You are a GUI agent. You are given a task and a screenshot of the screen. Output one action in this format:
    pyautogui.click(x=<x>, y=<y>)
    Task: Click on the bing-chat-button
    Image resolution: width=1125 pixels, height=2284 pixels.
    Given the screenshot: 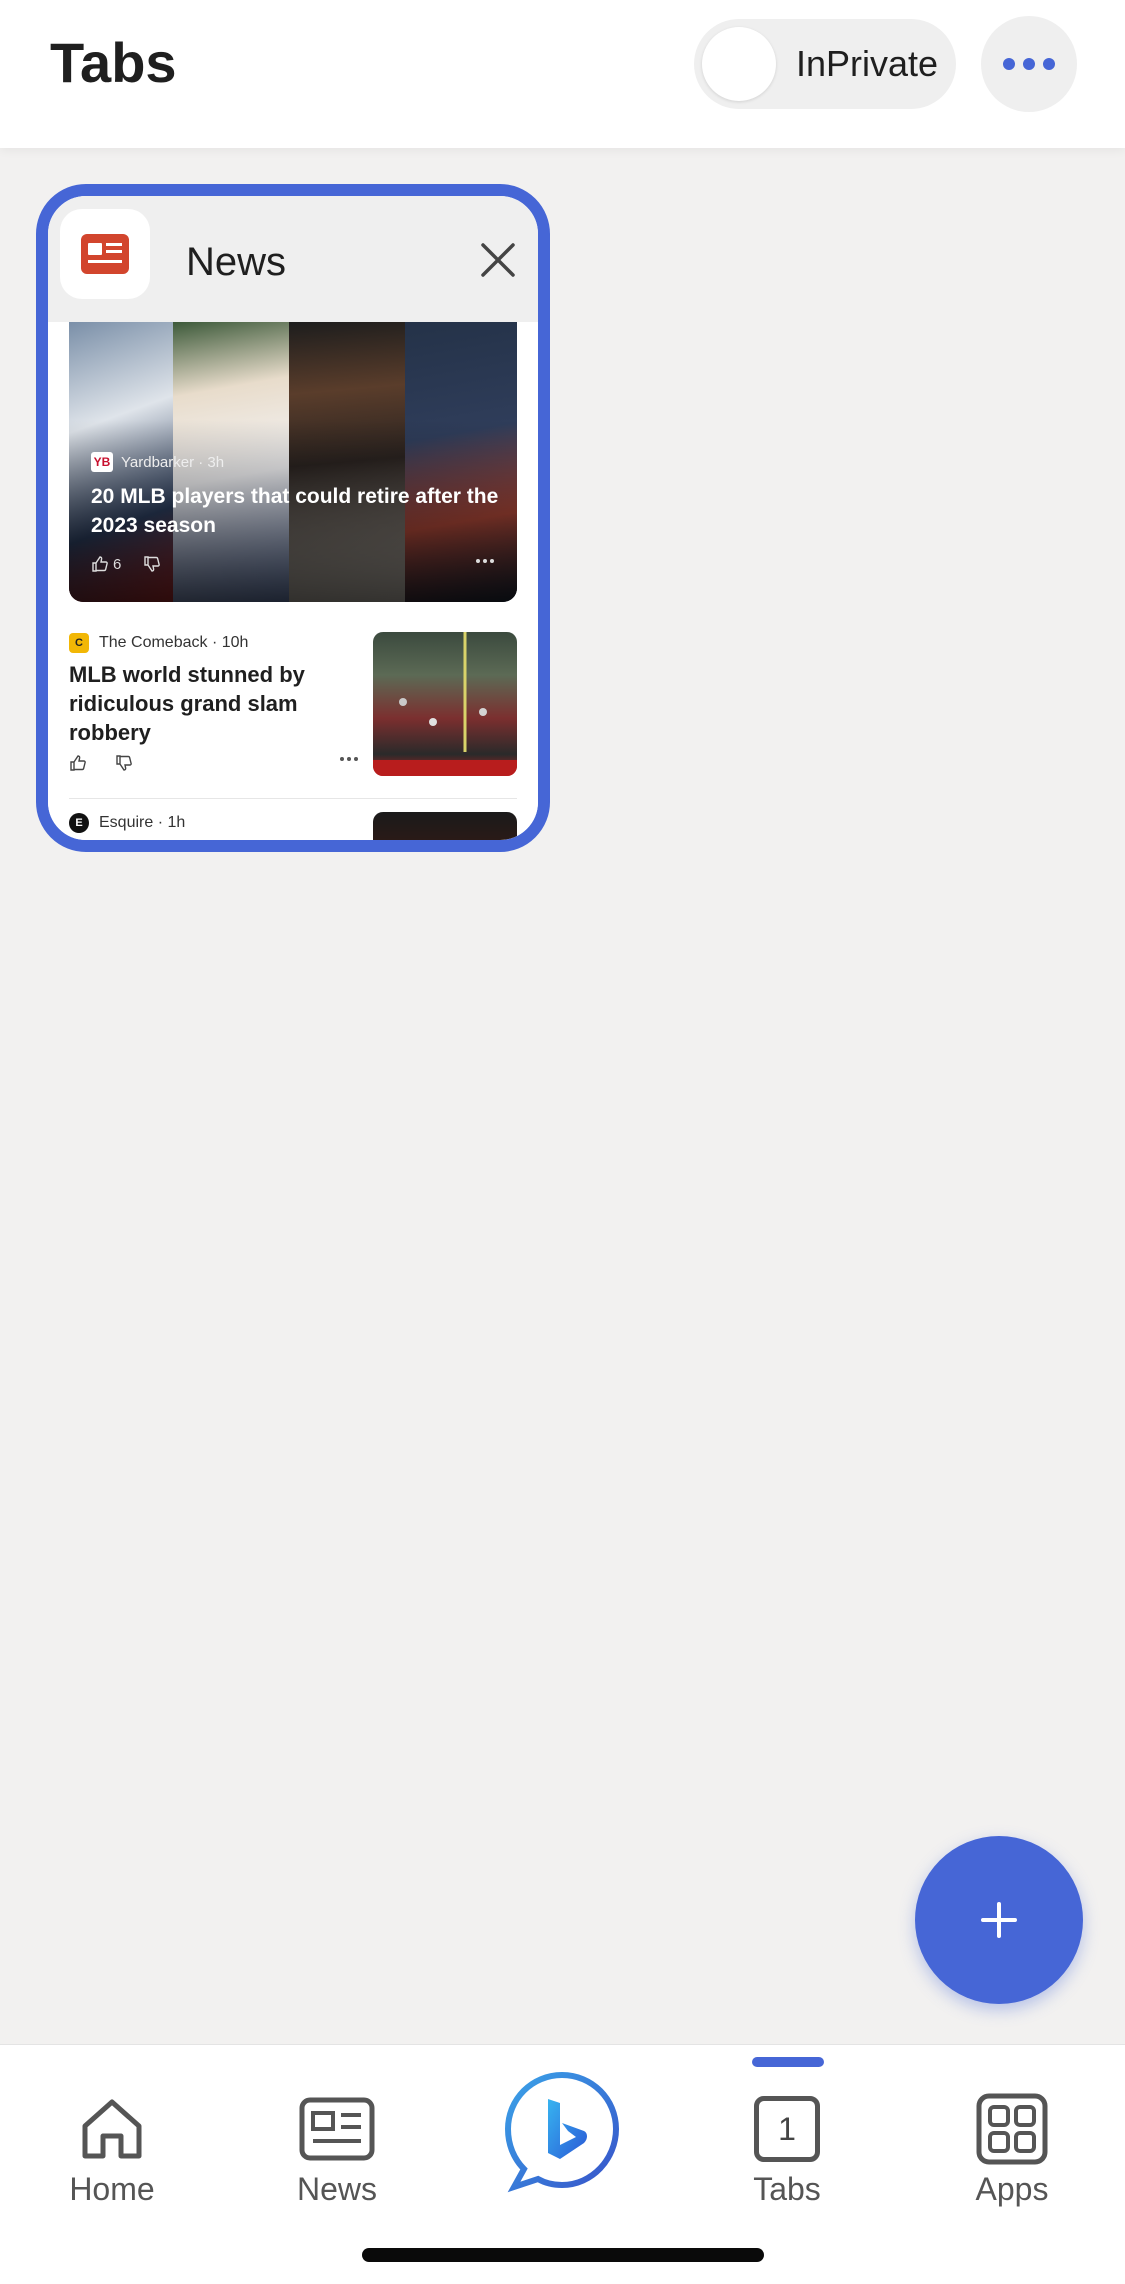 What is the action you would take?
    pyautogui.click(x=562, y=2131)
    